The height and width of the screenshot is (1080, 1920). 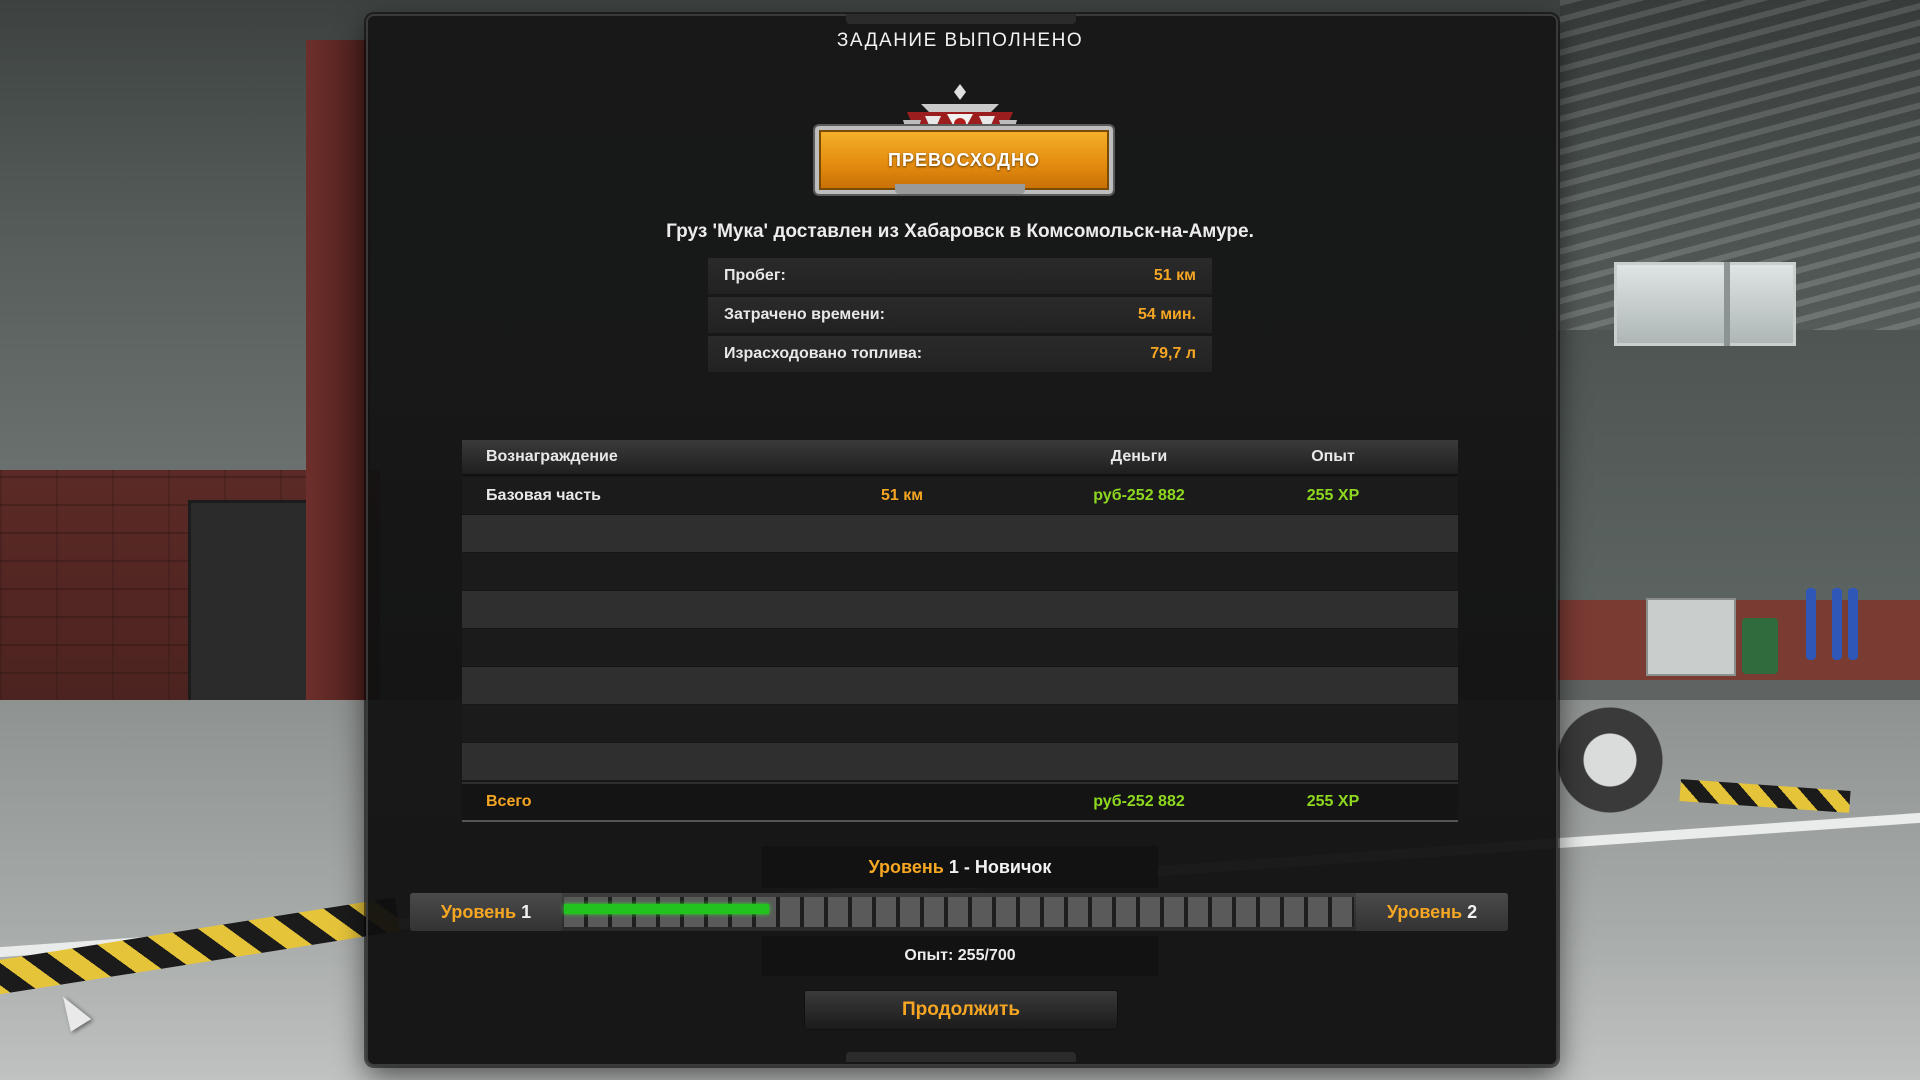 What do you see at coordinates (961, 19) in the screenshot?
I see `dialog-top-tab` at bounding box center [961, 19].